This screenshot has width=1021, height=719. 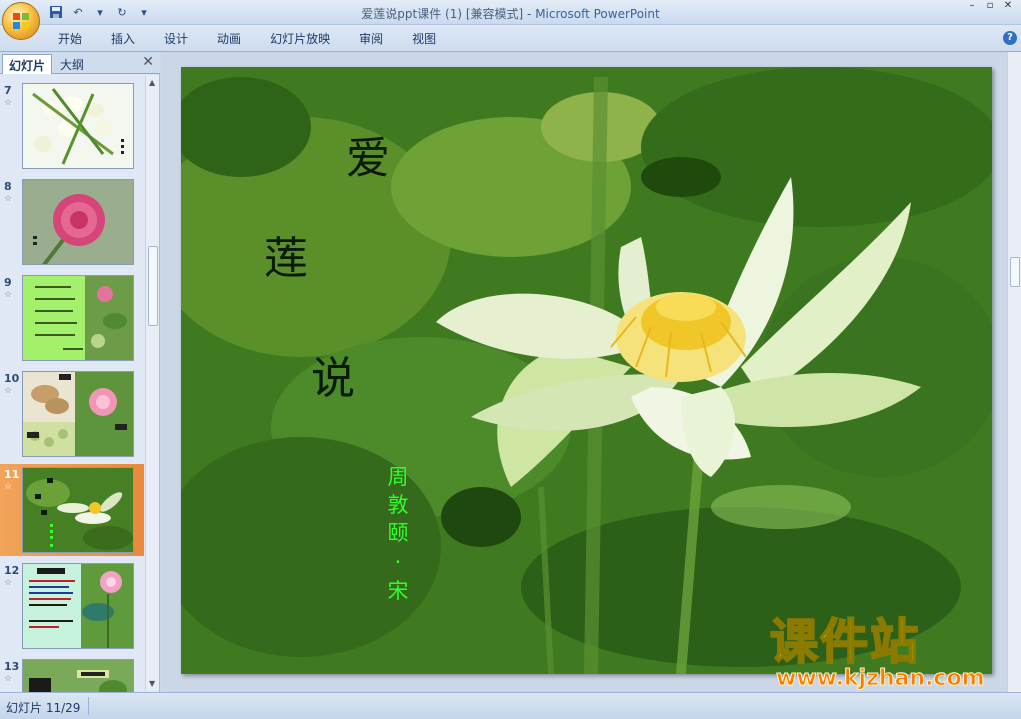 What do you see at coordinates (12, 570) in the screenshot?
I see `slide-number: 12` at bounding box center [12, 570].